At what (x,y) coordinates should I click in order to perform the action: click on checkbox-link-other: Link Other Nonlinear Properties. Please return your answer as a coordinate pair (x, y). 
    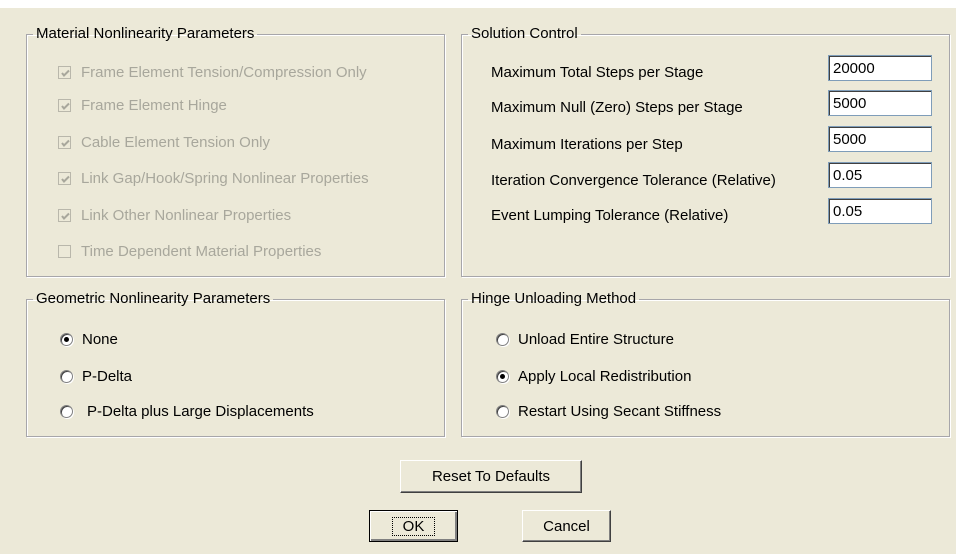
    Looking at the image, I should click on (174, 215).